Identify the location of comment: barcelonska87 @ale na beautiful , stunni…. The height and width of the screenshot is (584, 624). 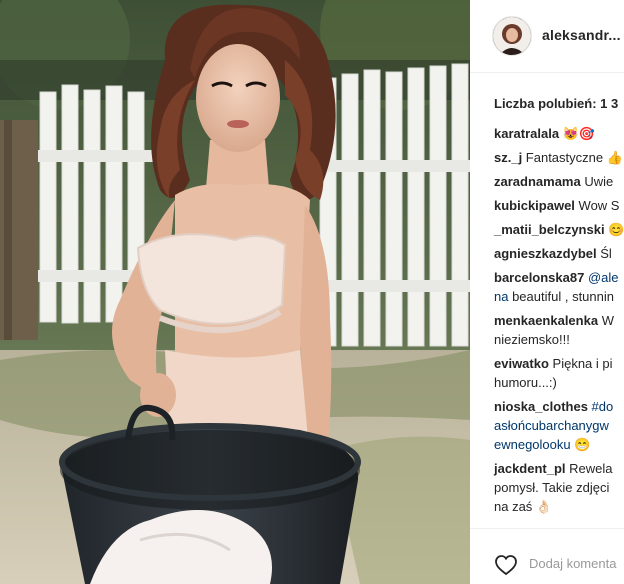
(559, 287).